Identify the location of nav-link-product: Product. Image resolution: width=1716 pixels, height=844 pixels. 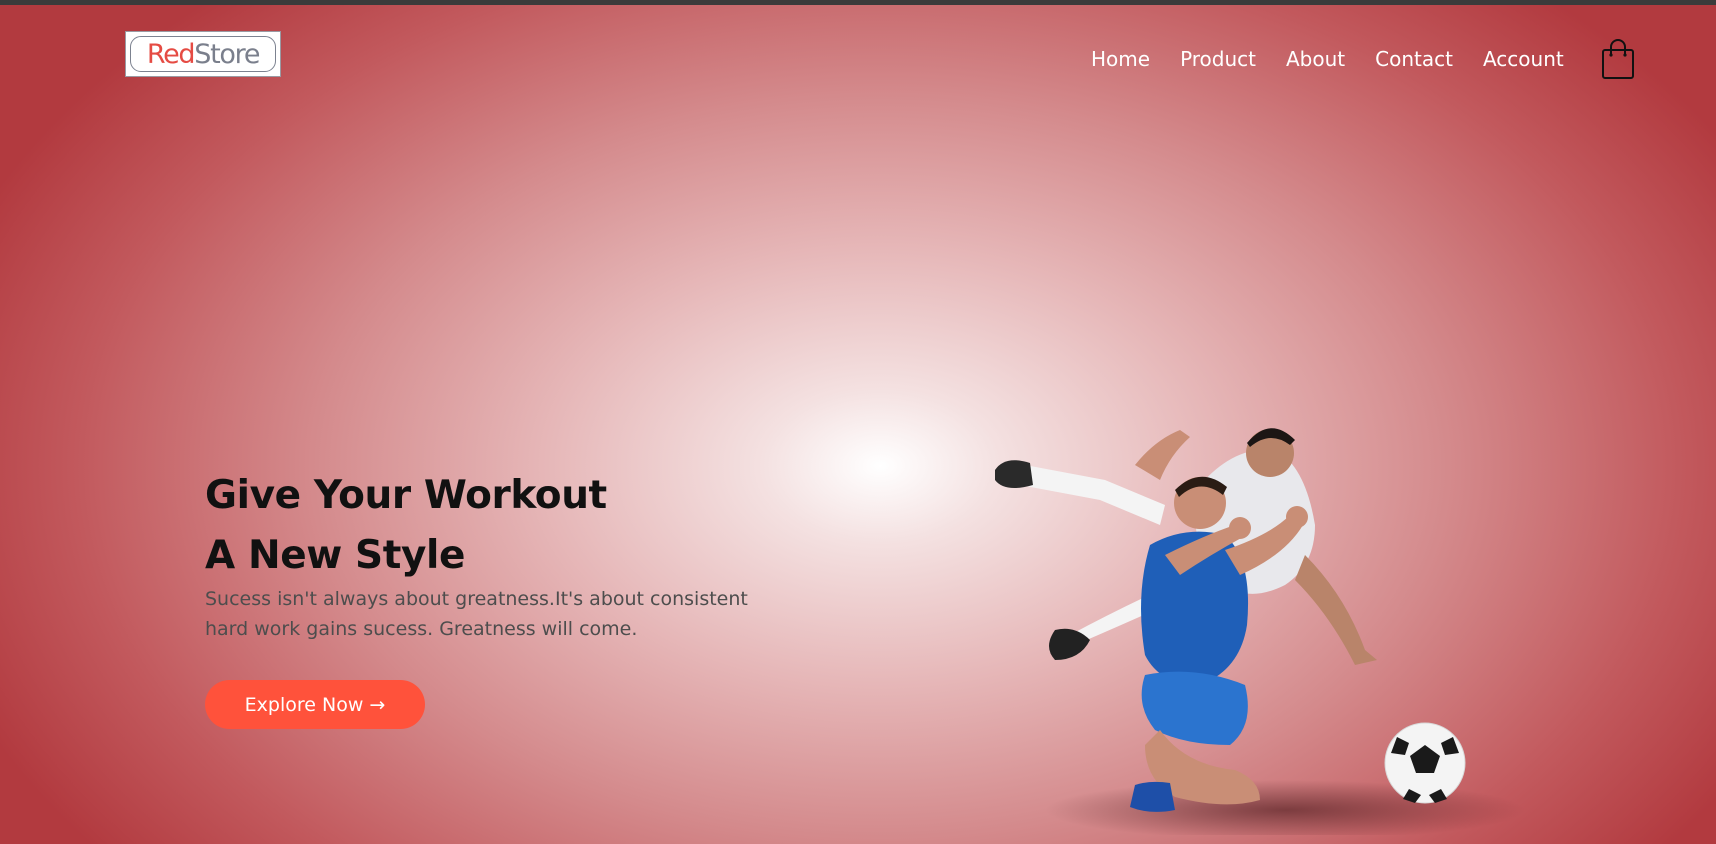
(1218, 59).